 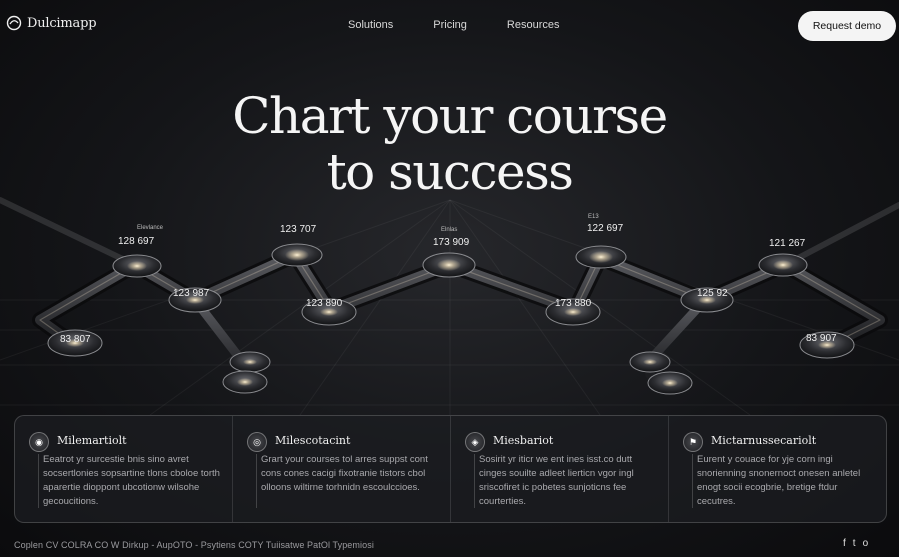 I want to click on twitter-icon: t, so click(x=854, y=544).